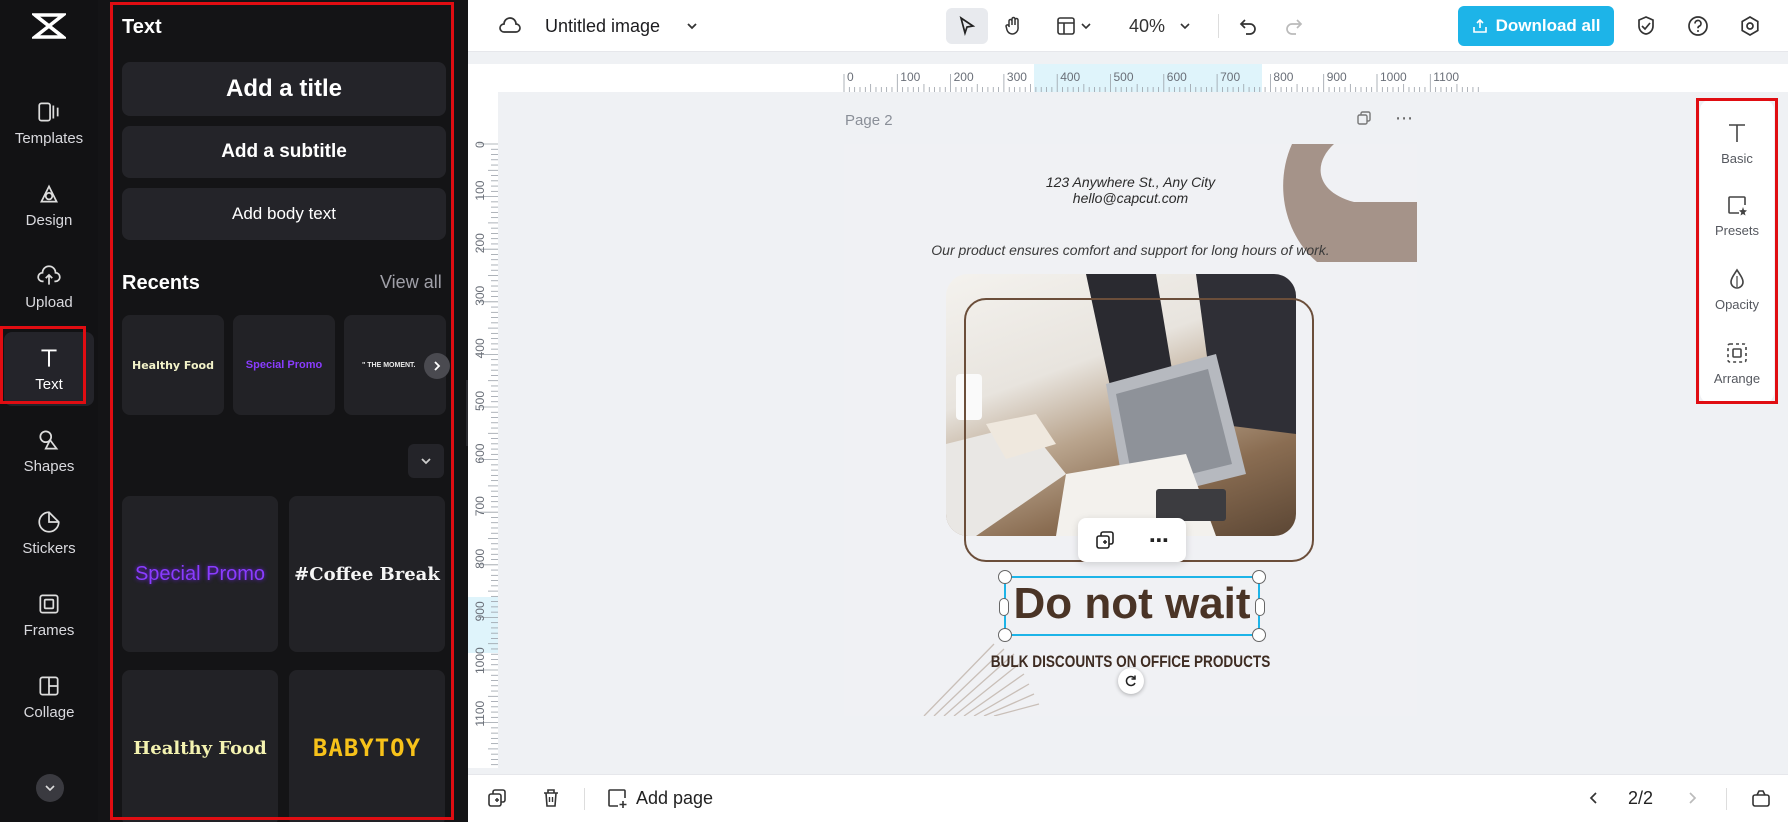 Image resolution: width=1788 pixels, height=822 pixels. Describe the element at coordinates (510, 26) in the screenshot. I see `cloud-save-icon` at that location.